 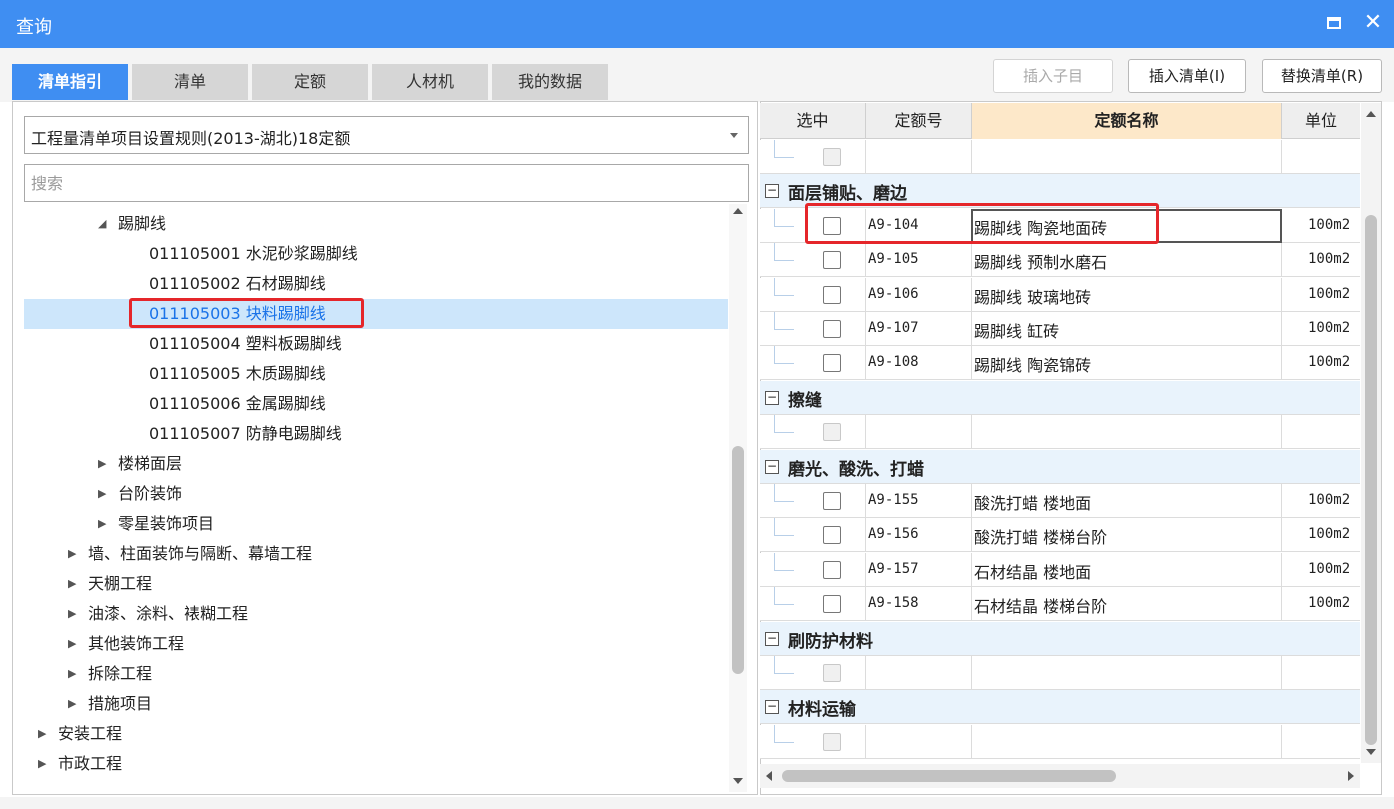 I want to click on tree-item: ▶ 天棚工程, so click(x=376, y=584).